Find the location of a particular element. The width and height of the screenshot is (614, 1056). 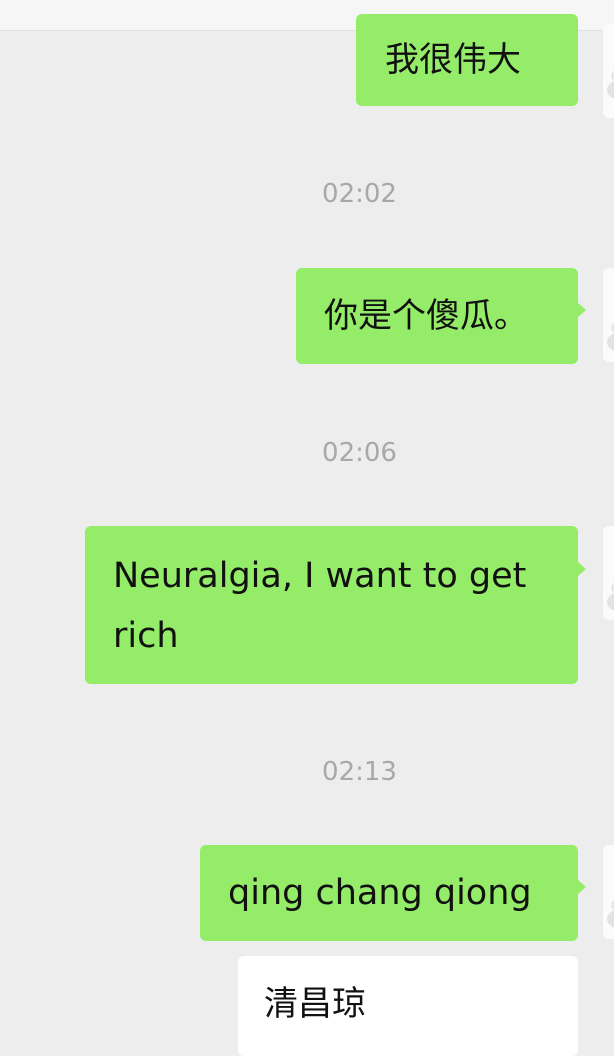

message-text: qing chang qiong is located at coordinates (380, 893).